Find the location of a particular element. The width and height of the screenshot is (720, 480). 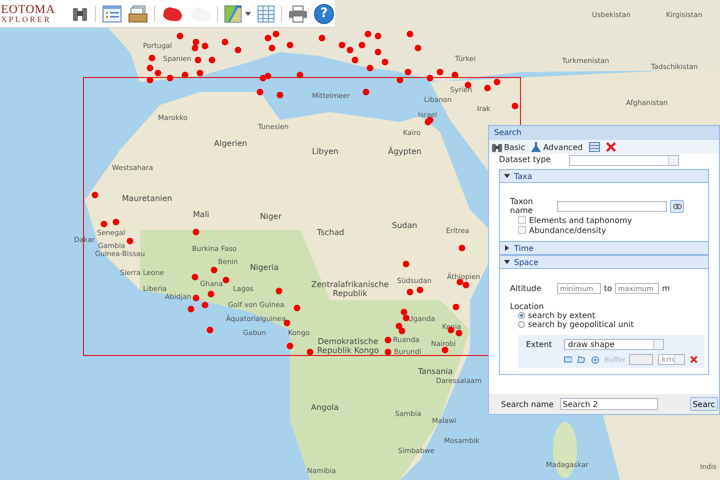

checkbox-label: Abundance/density is located at coordinates (567, 230).